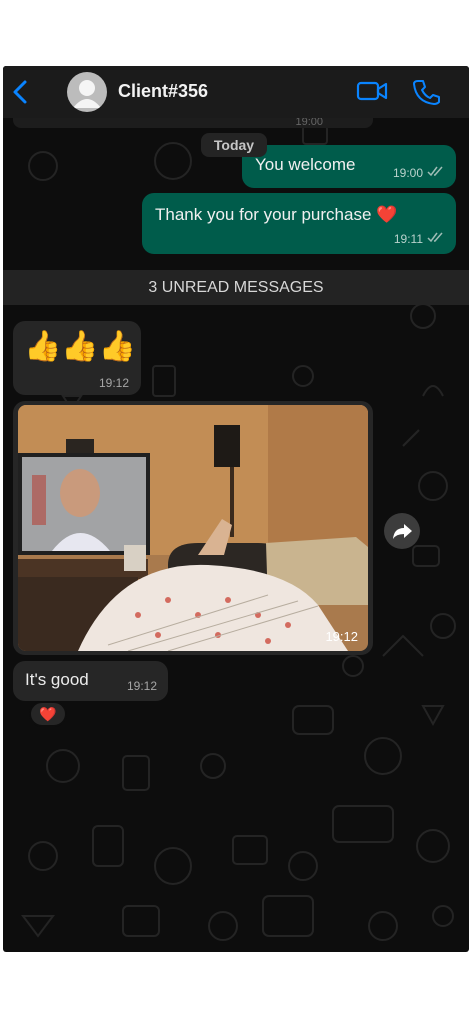 The height and width of the screenshot is (1024, 473). I want to click on unread-messages-banner: 3 UNREAD MESSAGES, so click(236, 287).